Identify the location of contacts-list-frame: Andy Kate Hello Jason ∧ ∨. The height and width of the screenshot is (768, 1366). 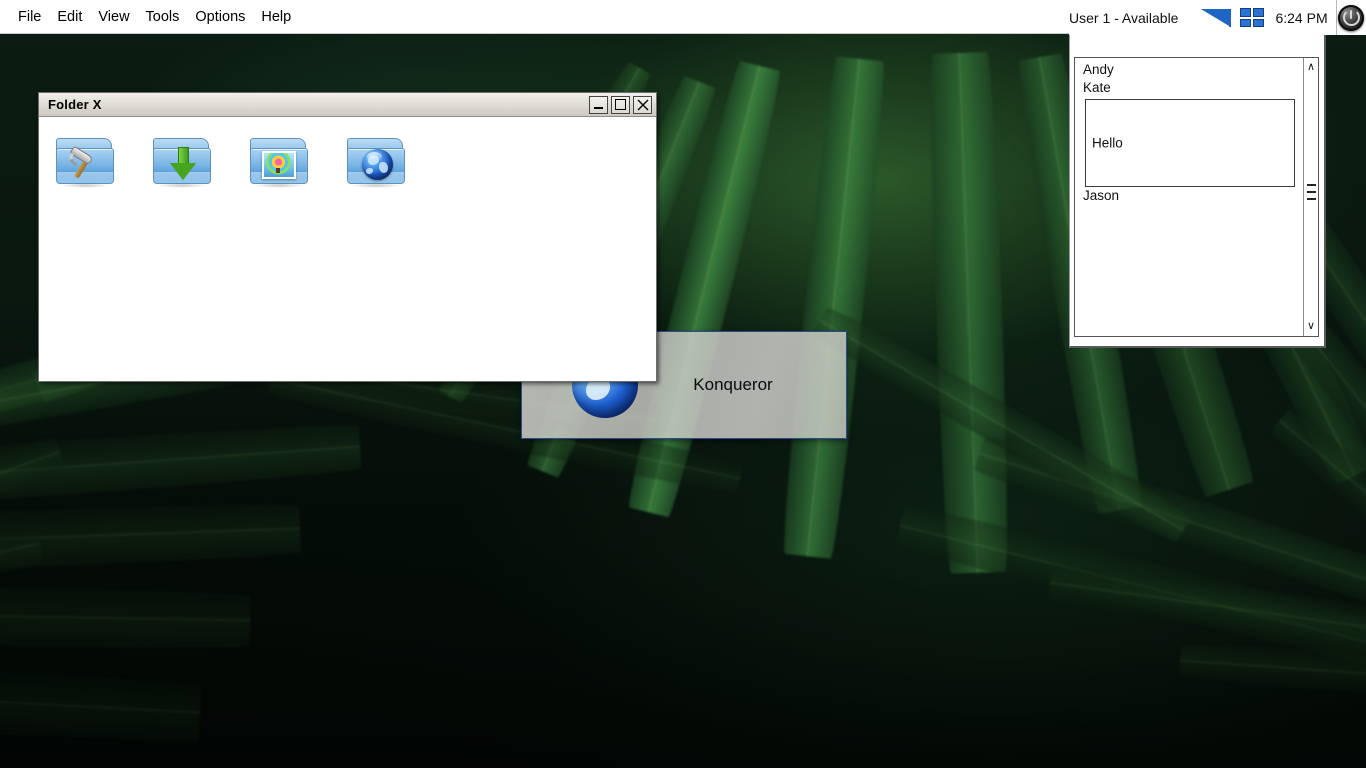
(1196, 197).